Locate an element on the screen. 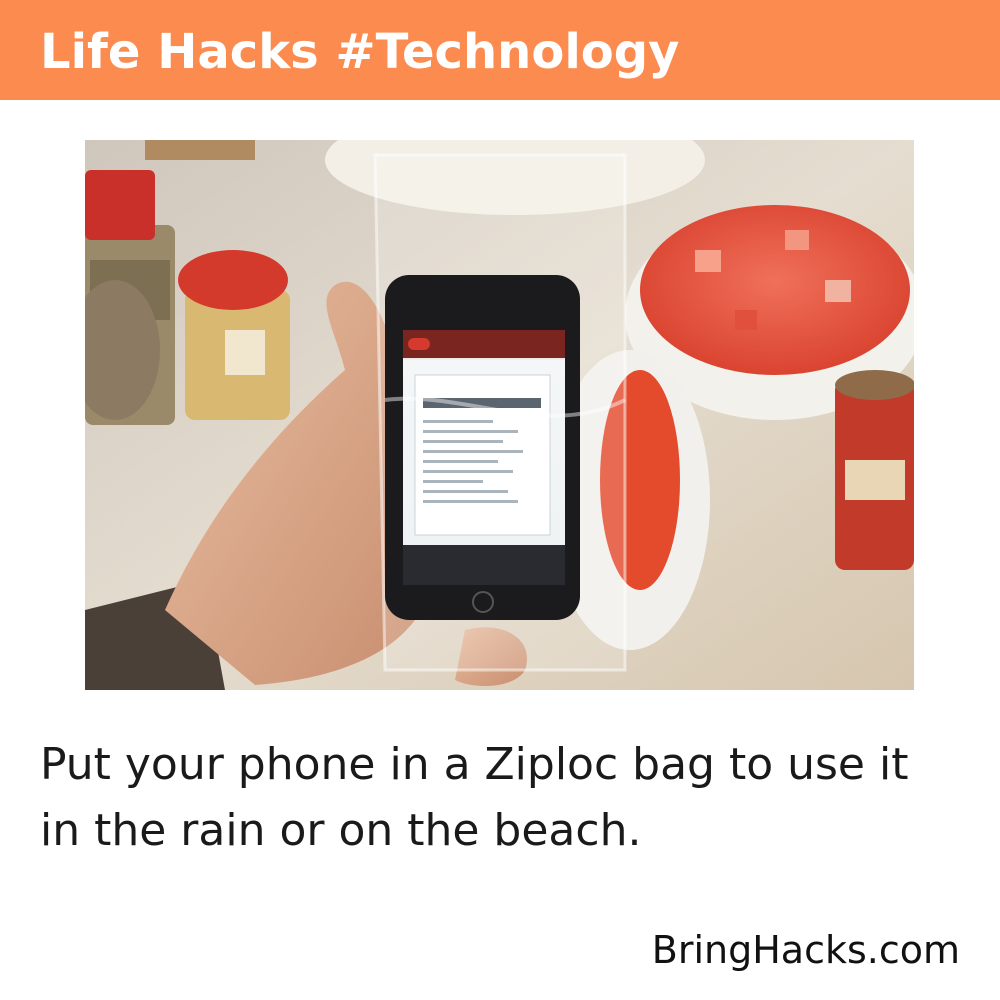 The image size is (1000, 1000). cutting-board is located at coordinates (200, 150).